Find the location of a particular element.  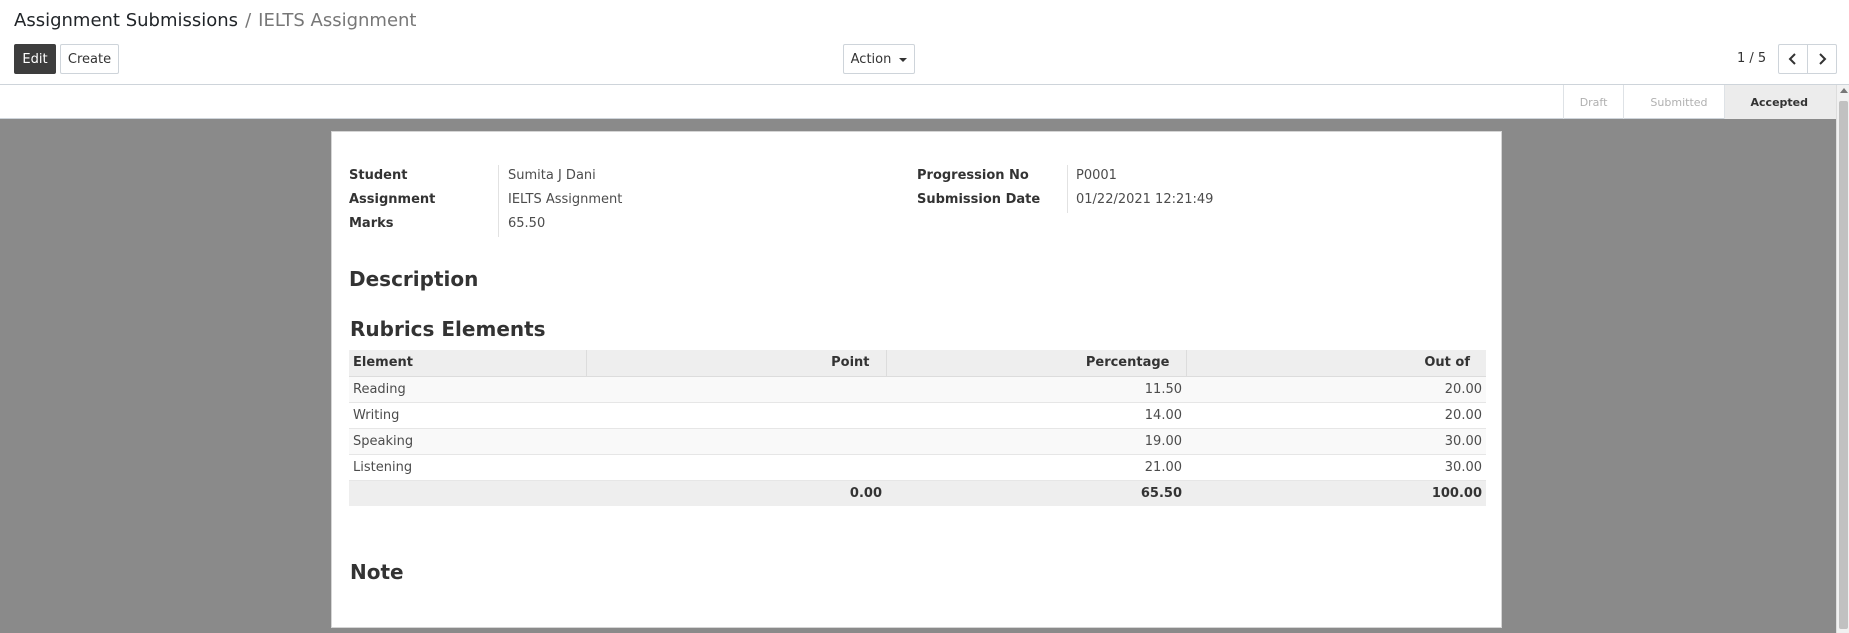

statusbar: Draft Submitted Accepted is located at coordinates (918, 102).